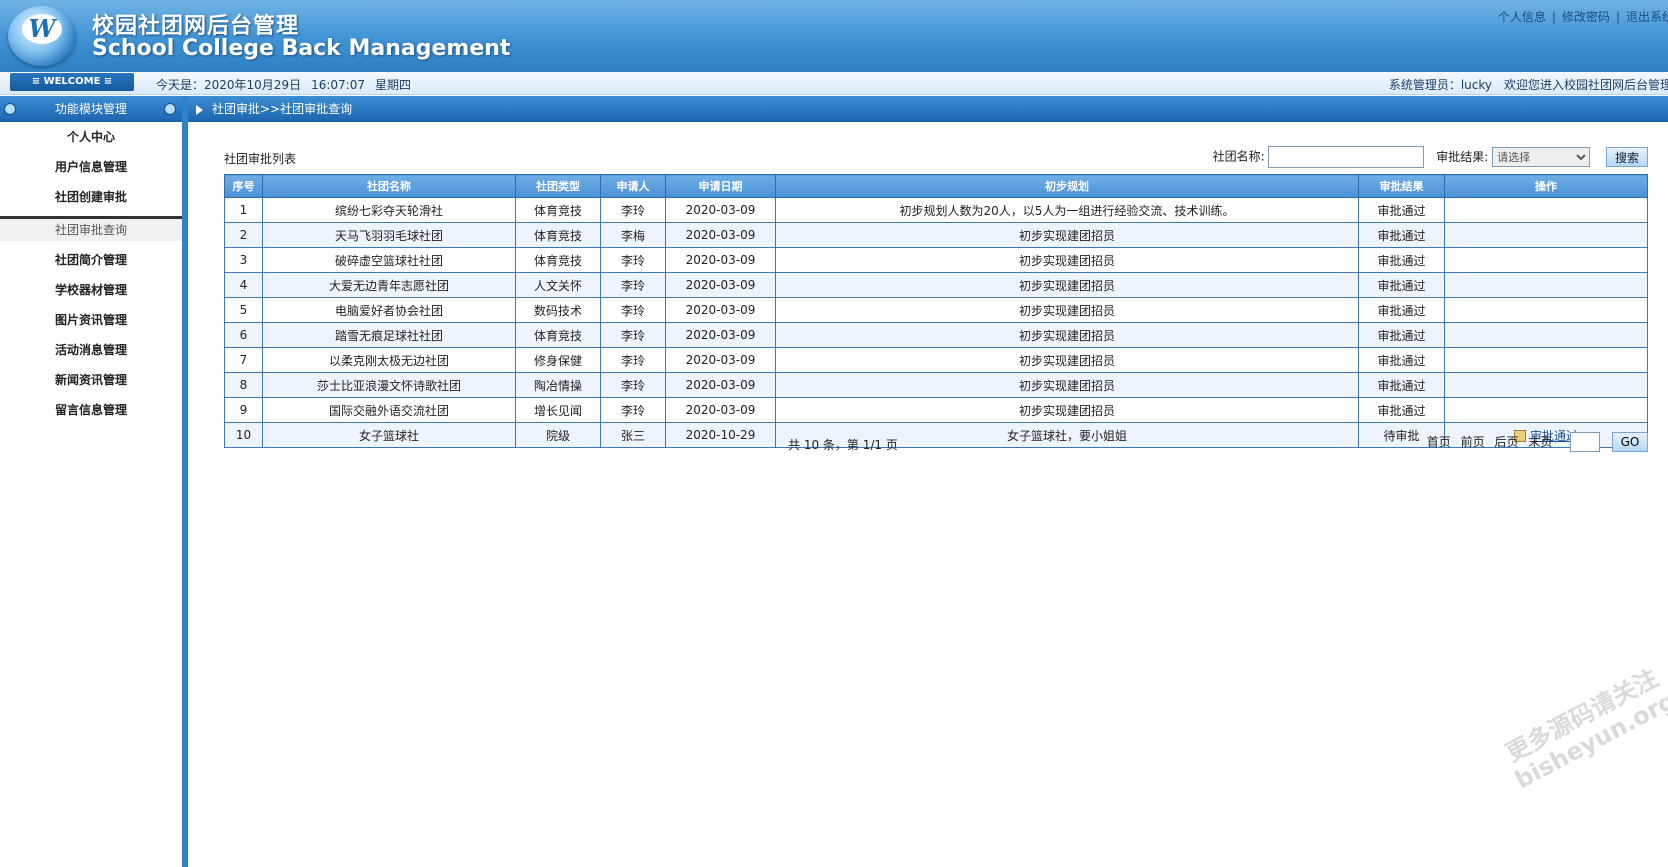  What do you see at coordinates (91, 350) in the screenshot?
I see `sidebar-item-activity: 活动消息管理` at bounding box center [91, 350].